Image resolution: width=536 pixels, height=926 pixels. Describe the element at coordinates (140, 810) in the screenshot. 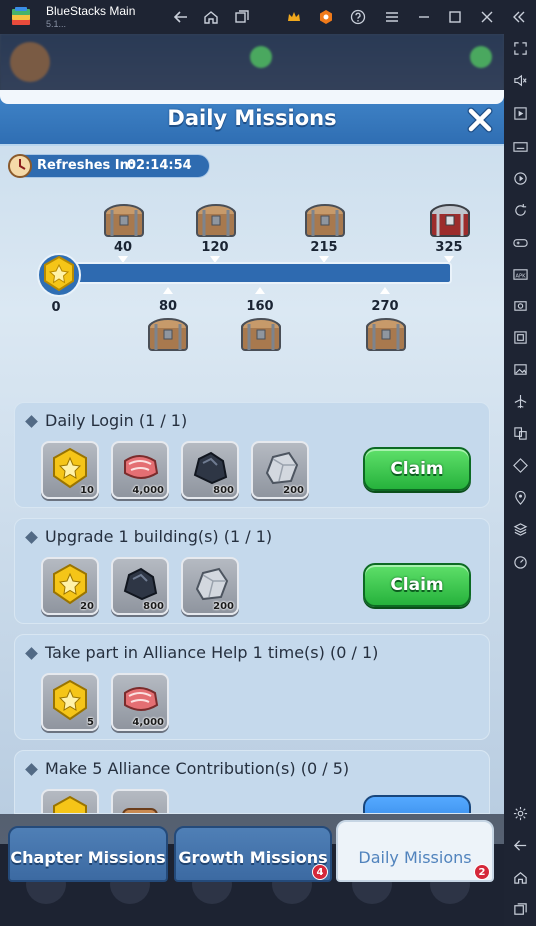

I see `wood-icon` at that location.